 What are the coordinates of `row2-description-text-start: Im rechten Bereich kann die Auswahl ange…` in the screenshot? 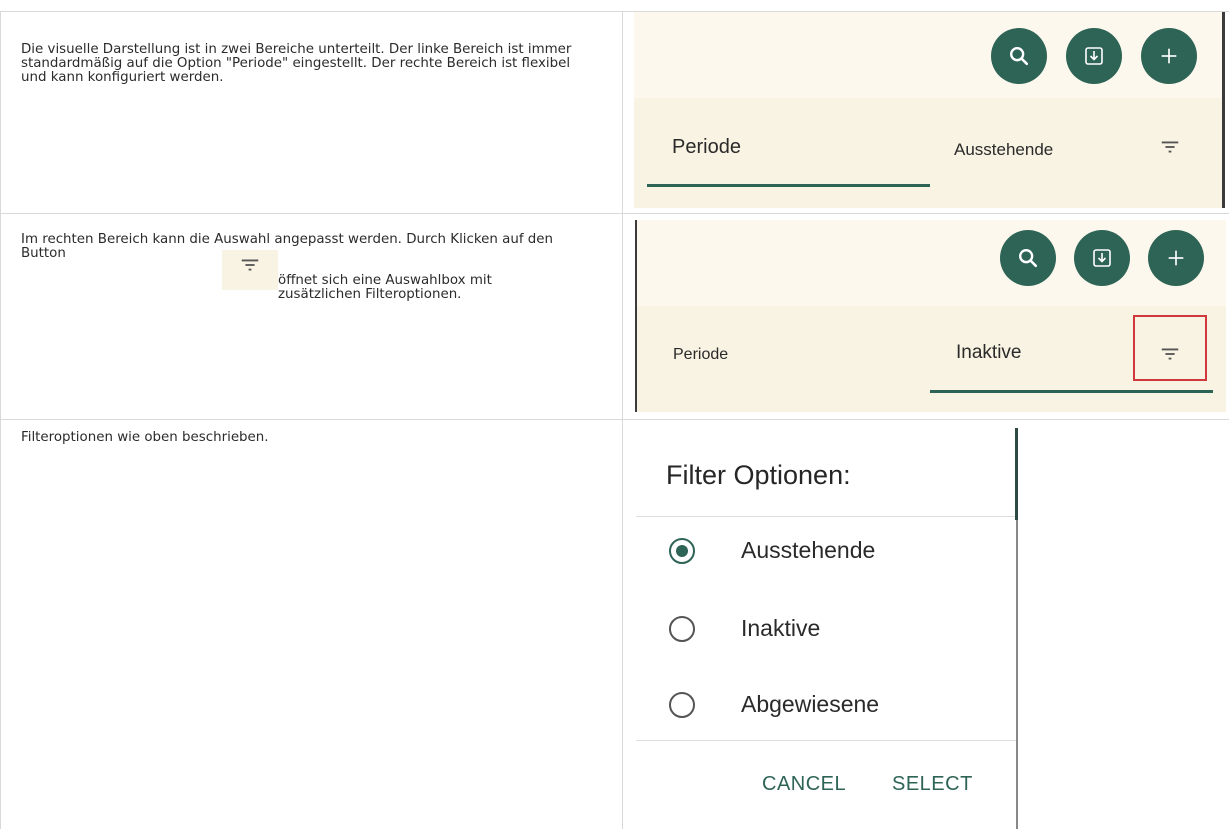 It's located at (287, 246).